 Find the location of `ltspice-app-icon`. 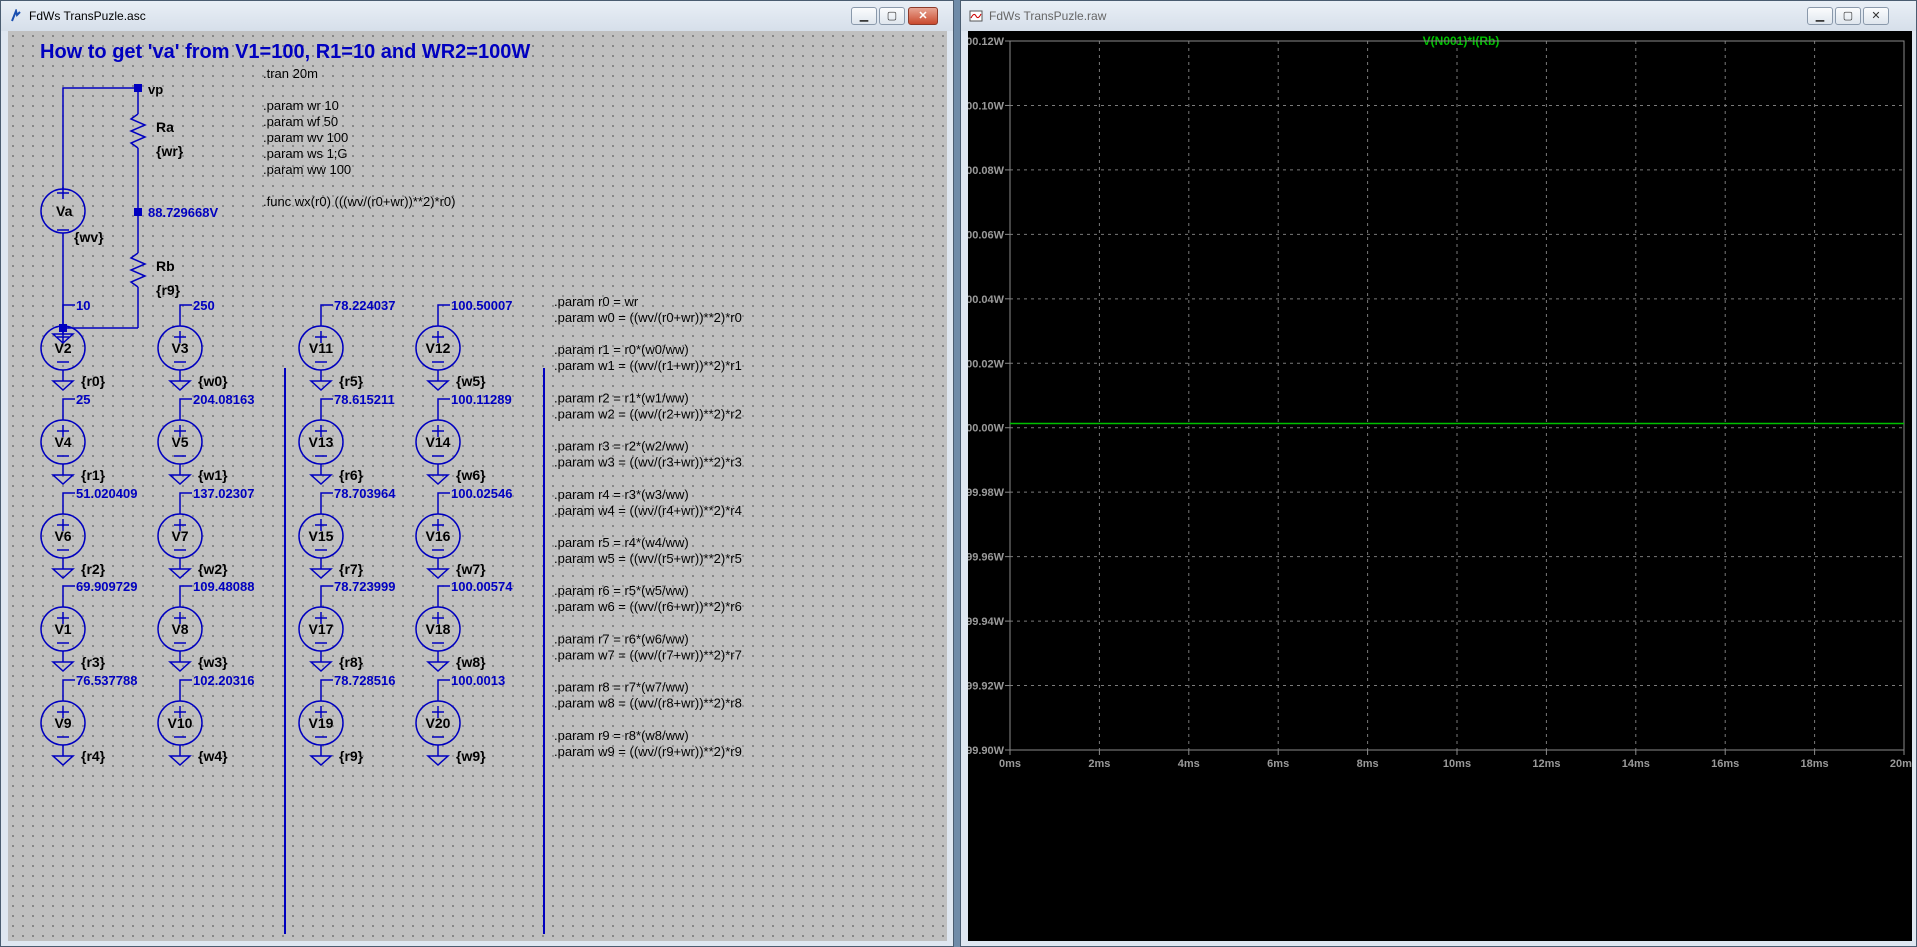

ltspice-app-icon is located at coordinates (16, 15).